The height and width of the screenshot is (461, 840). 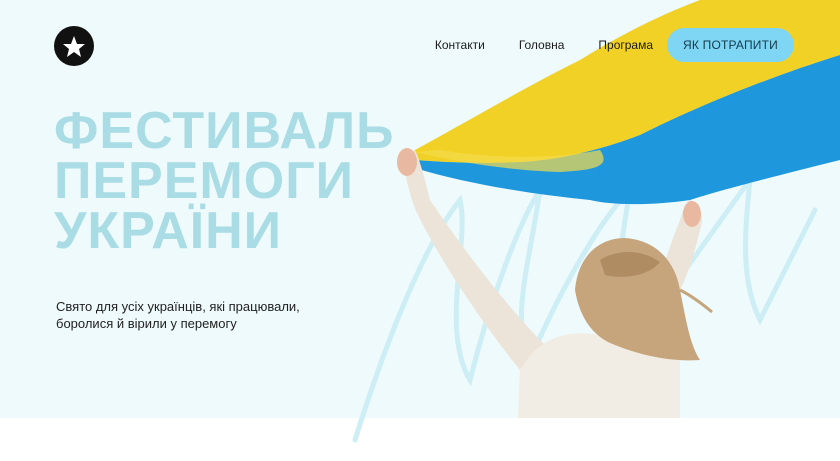 What do you see at coordinates (542, 45) in the screenshot?
I see `nav-link-home: Головна` at bounding box center [542, 45].